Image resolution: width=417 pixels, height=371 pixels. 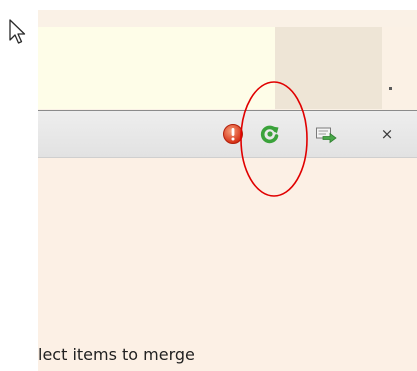 What do you see at coordinates (116, 354) in the screenshot?
I see `status-text: lect items to merge` at bounding box center [116, 354].